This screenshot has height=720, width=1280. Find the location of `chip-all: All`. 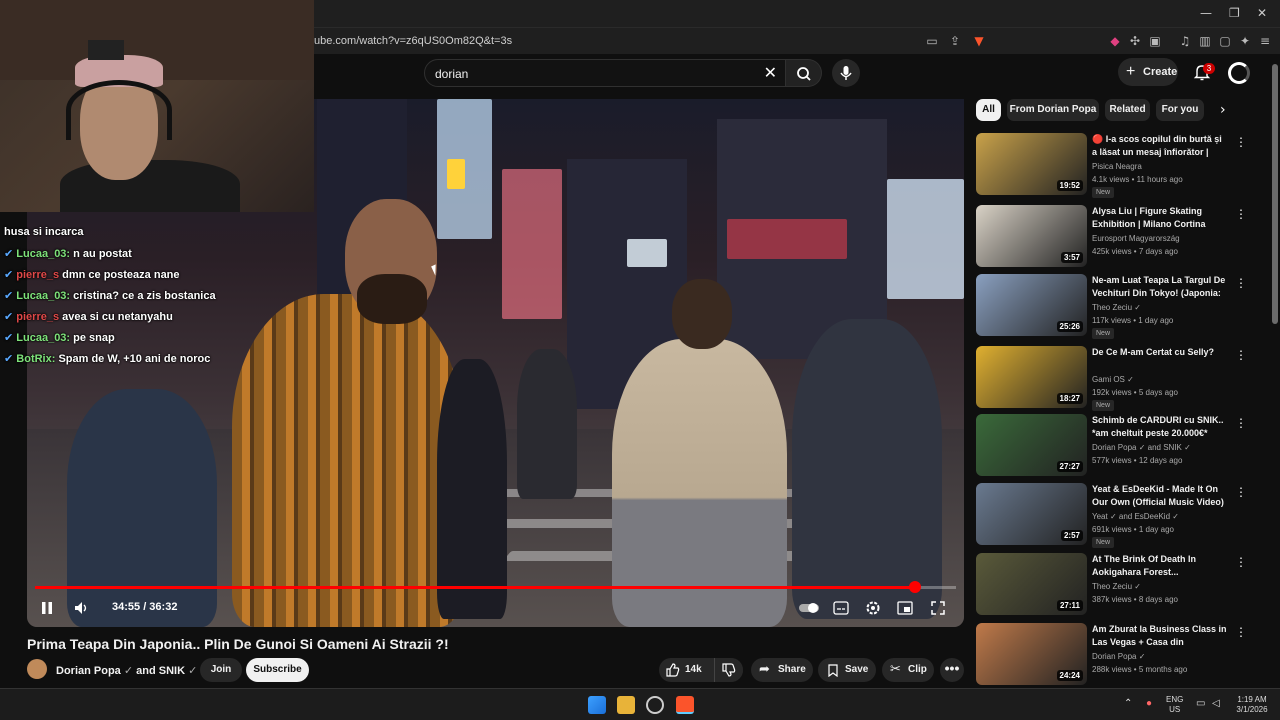

chip-all: All is located at coordinates (988, 110).